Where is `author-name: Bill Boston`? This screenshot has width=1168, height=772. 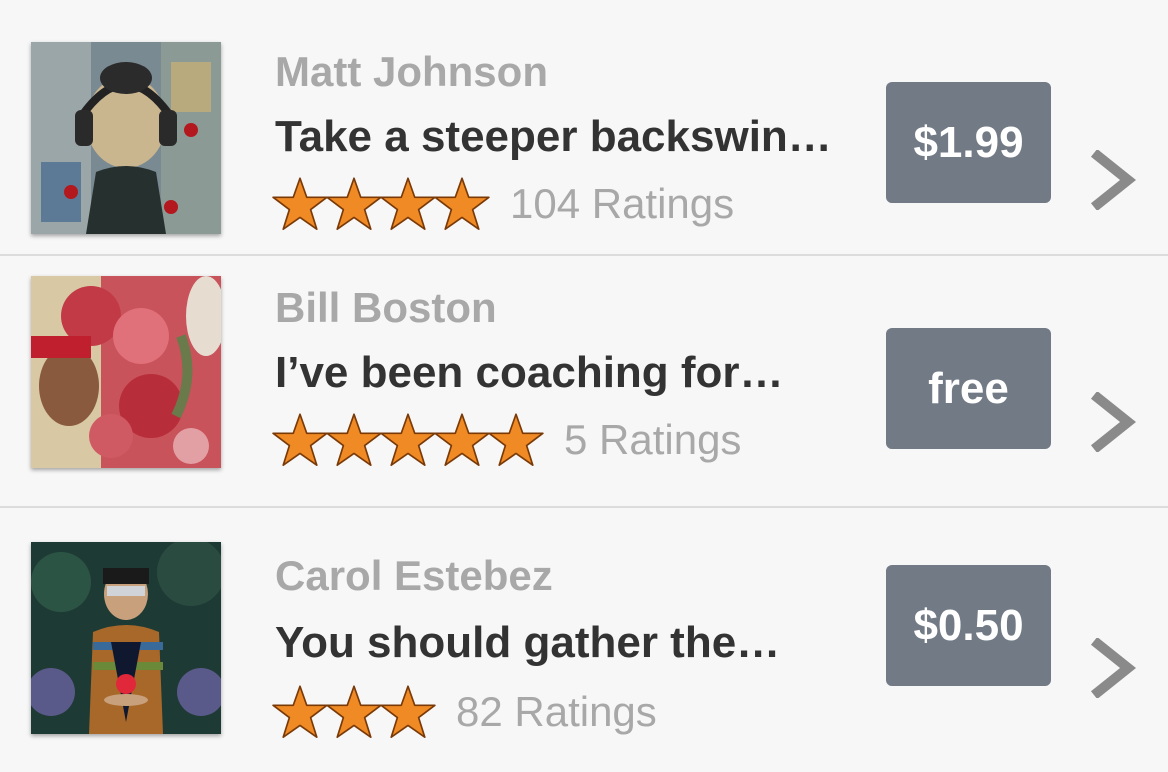 author-name: Bill Boston is located at coordinates (386, 307).